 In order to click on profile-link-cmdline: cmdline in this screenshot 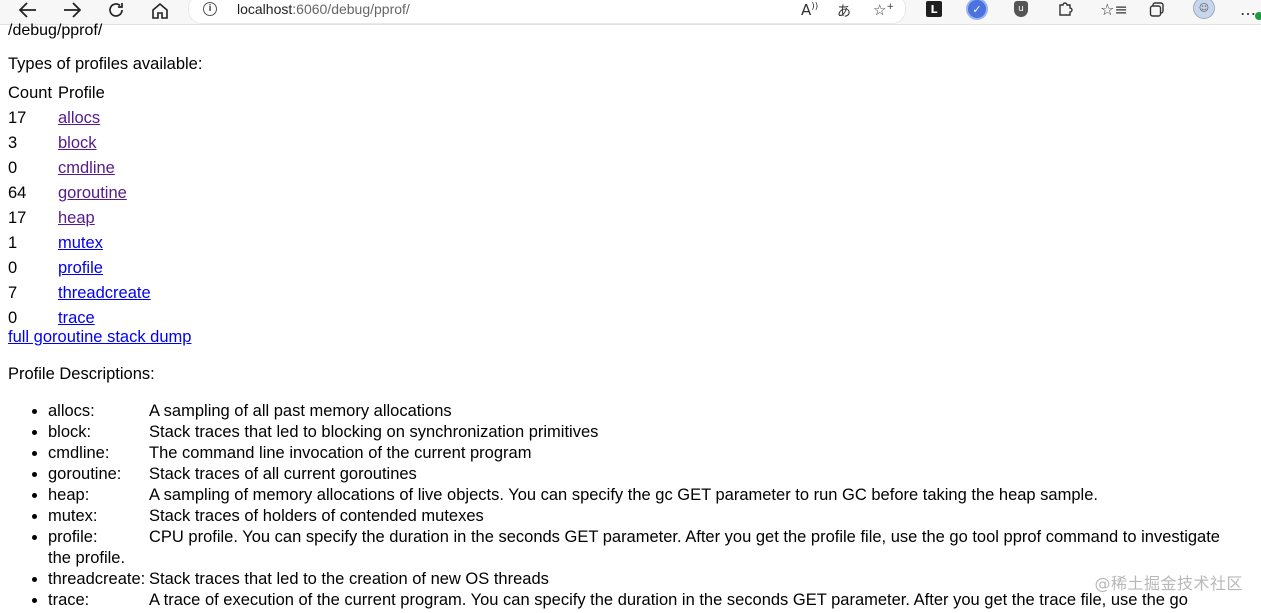, I will do `click(86, 168)`.